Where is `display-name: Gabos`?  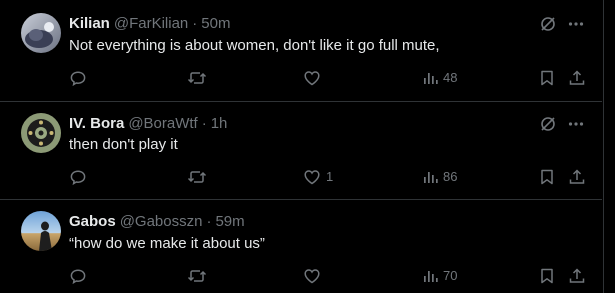
display-name: Gabos is located at coordinates (92, 221).